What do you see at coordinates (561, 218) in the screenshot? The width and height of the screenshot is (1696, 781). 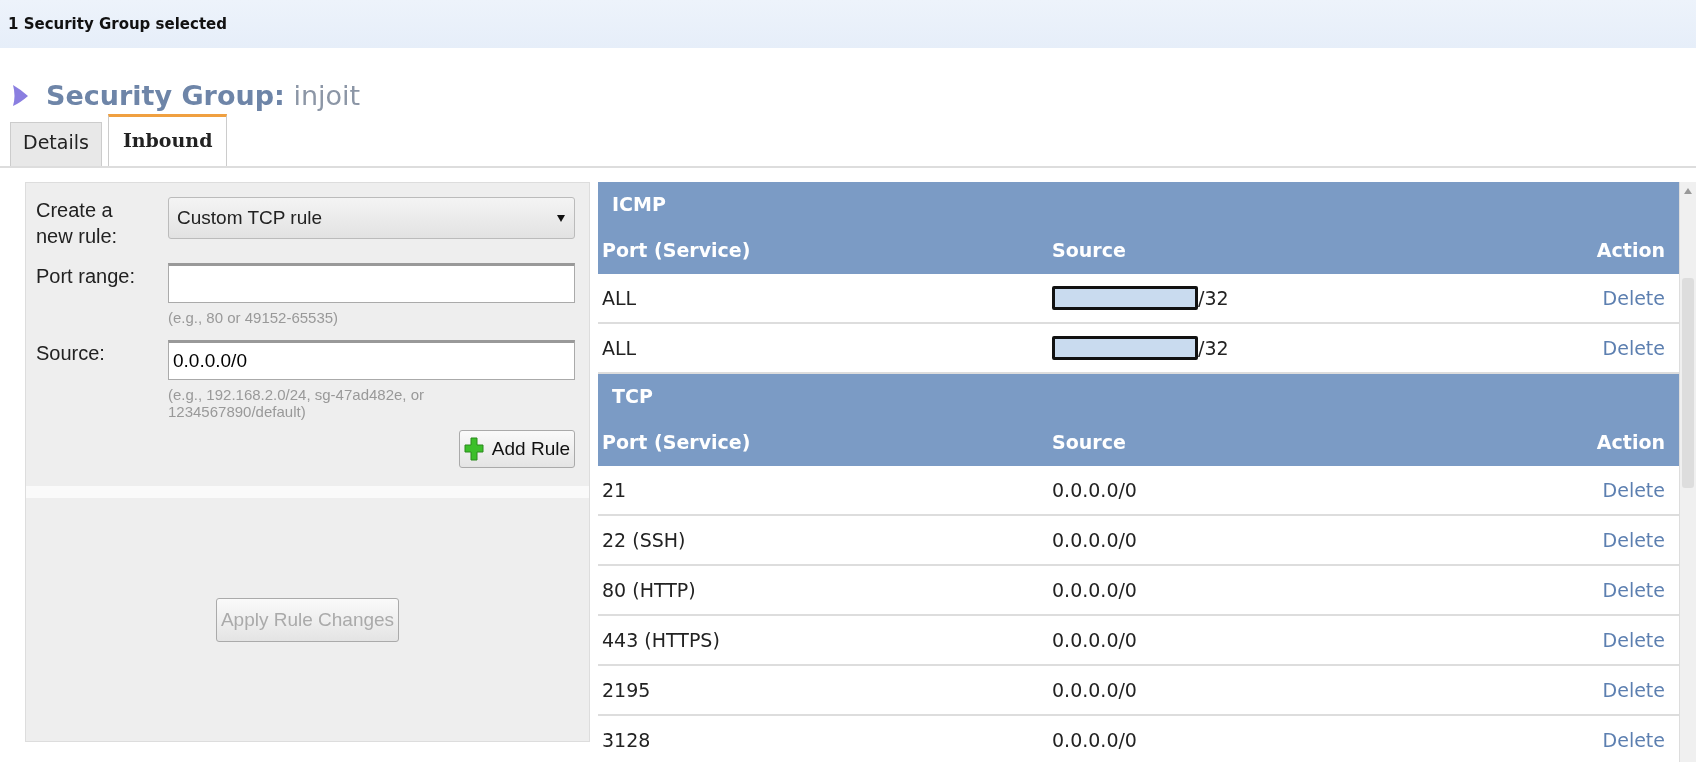 I see `caret-icon` at bounding box center [561, 218].